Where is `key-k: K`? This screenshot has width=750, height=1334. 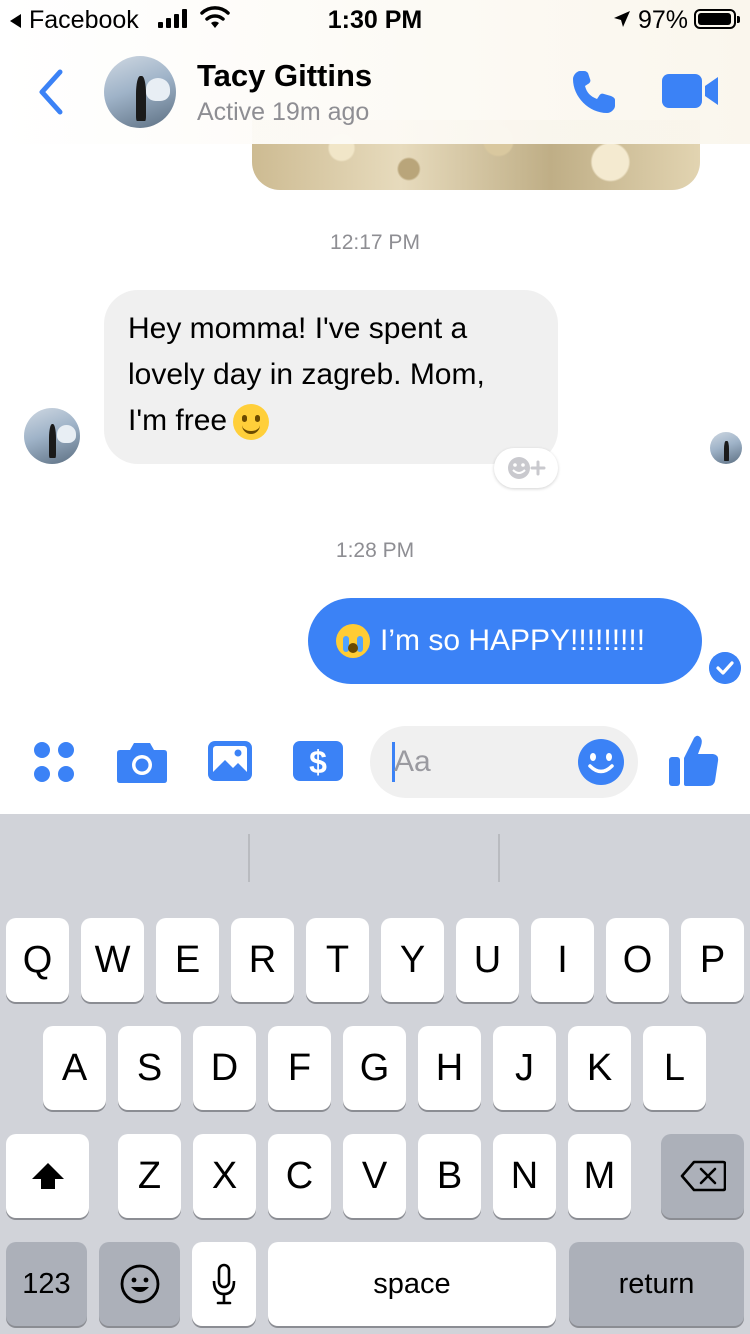
key-k: K is located at coordinates (599, 1068).